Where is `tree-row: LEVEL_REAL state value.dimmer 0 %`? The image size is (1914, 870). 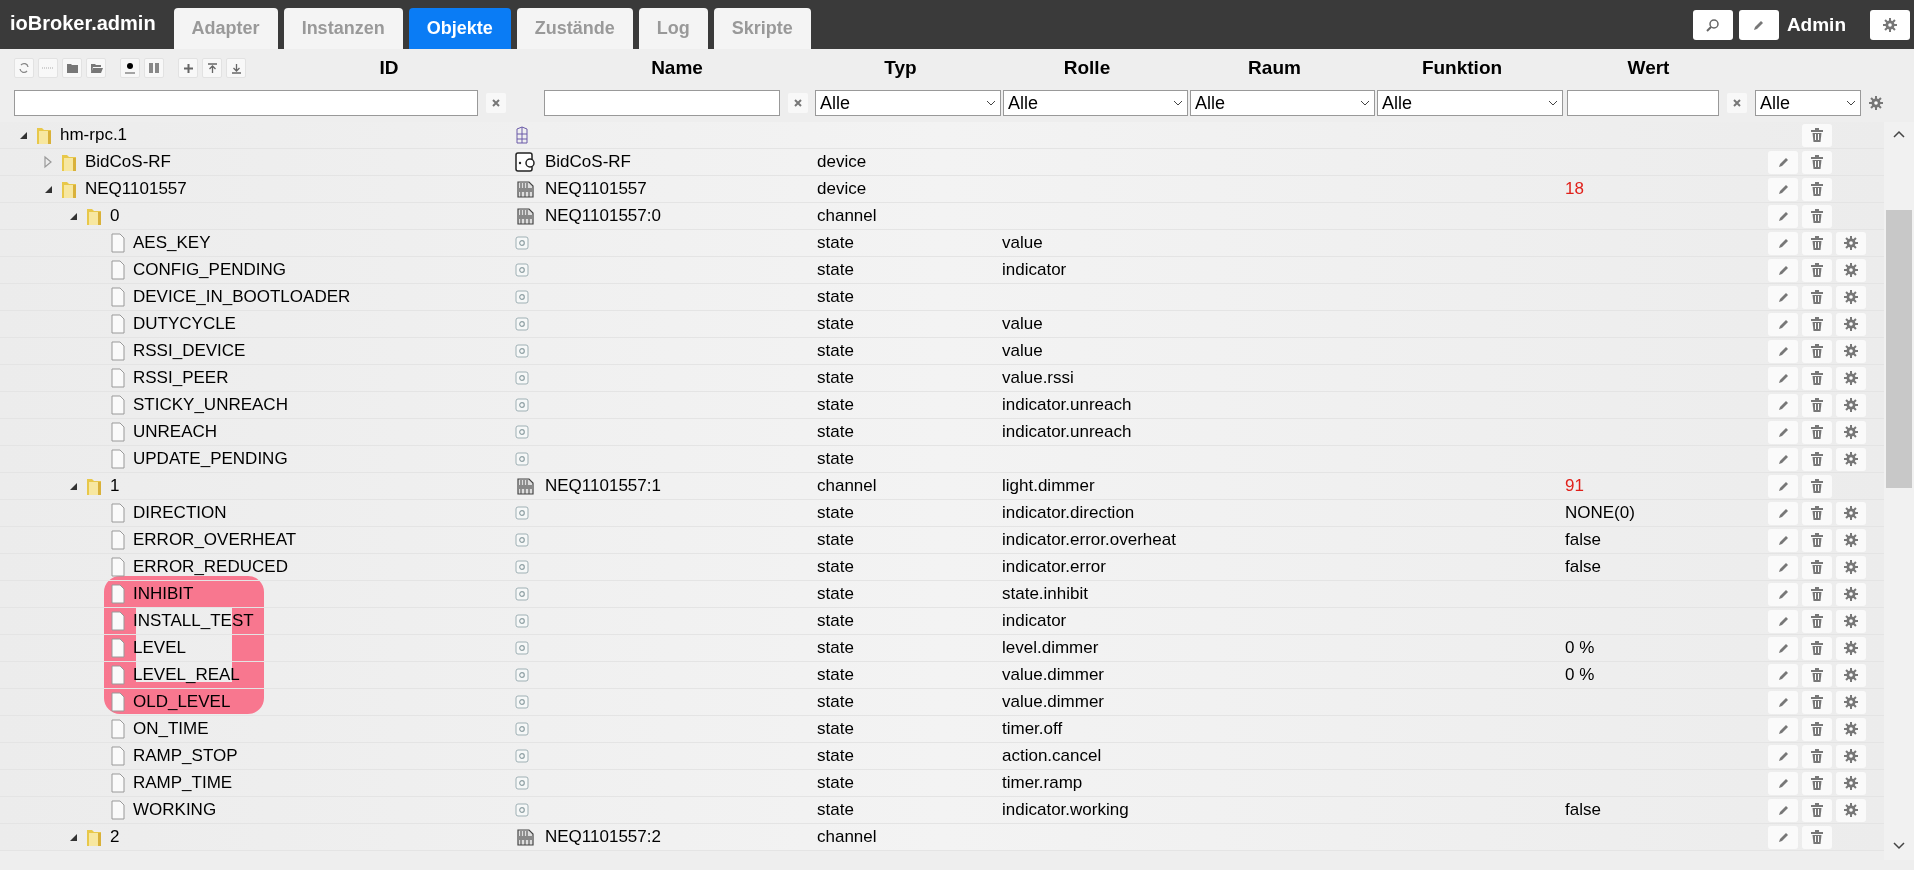
tree-row: LEVEL_REAL state value.dimmer 0 % is located at coordinates (942, 675).